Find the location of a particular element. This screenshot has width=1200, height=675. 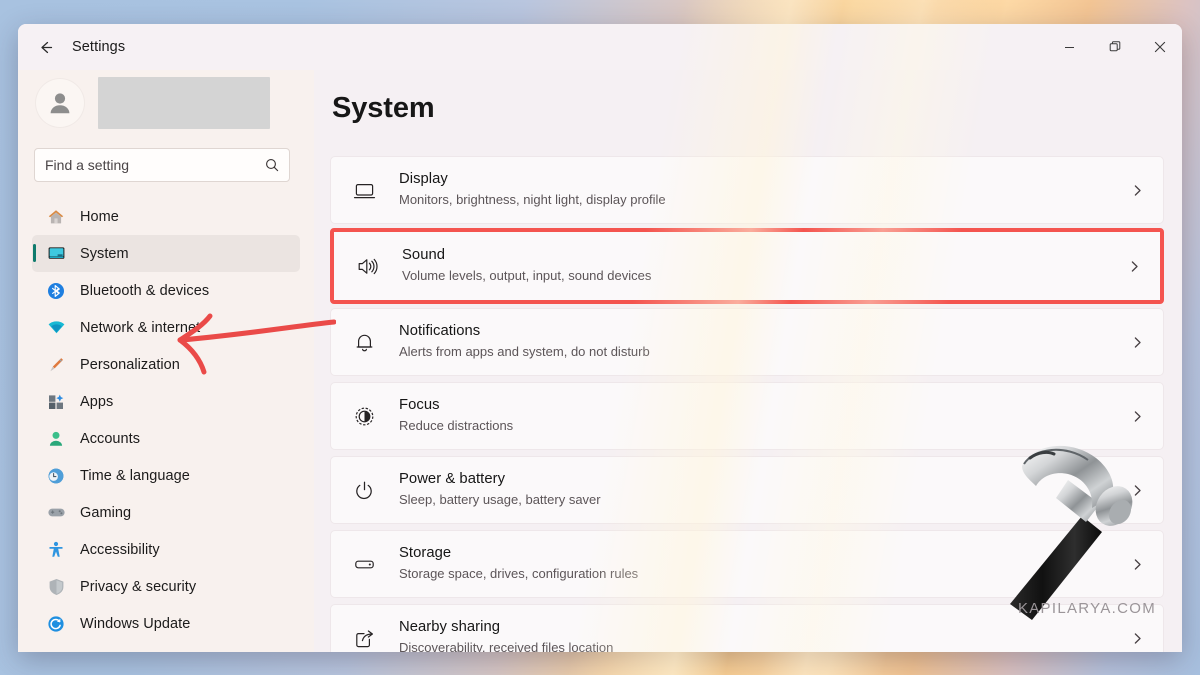

sidebar-item-label: System is located at coordinates (104, 253).